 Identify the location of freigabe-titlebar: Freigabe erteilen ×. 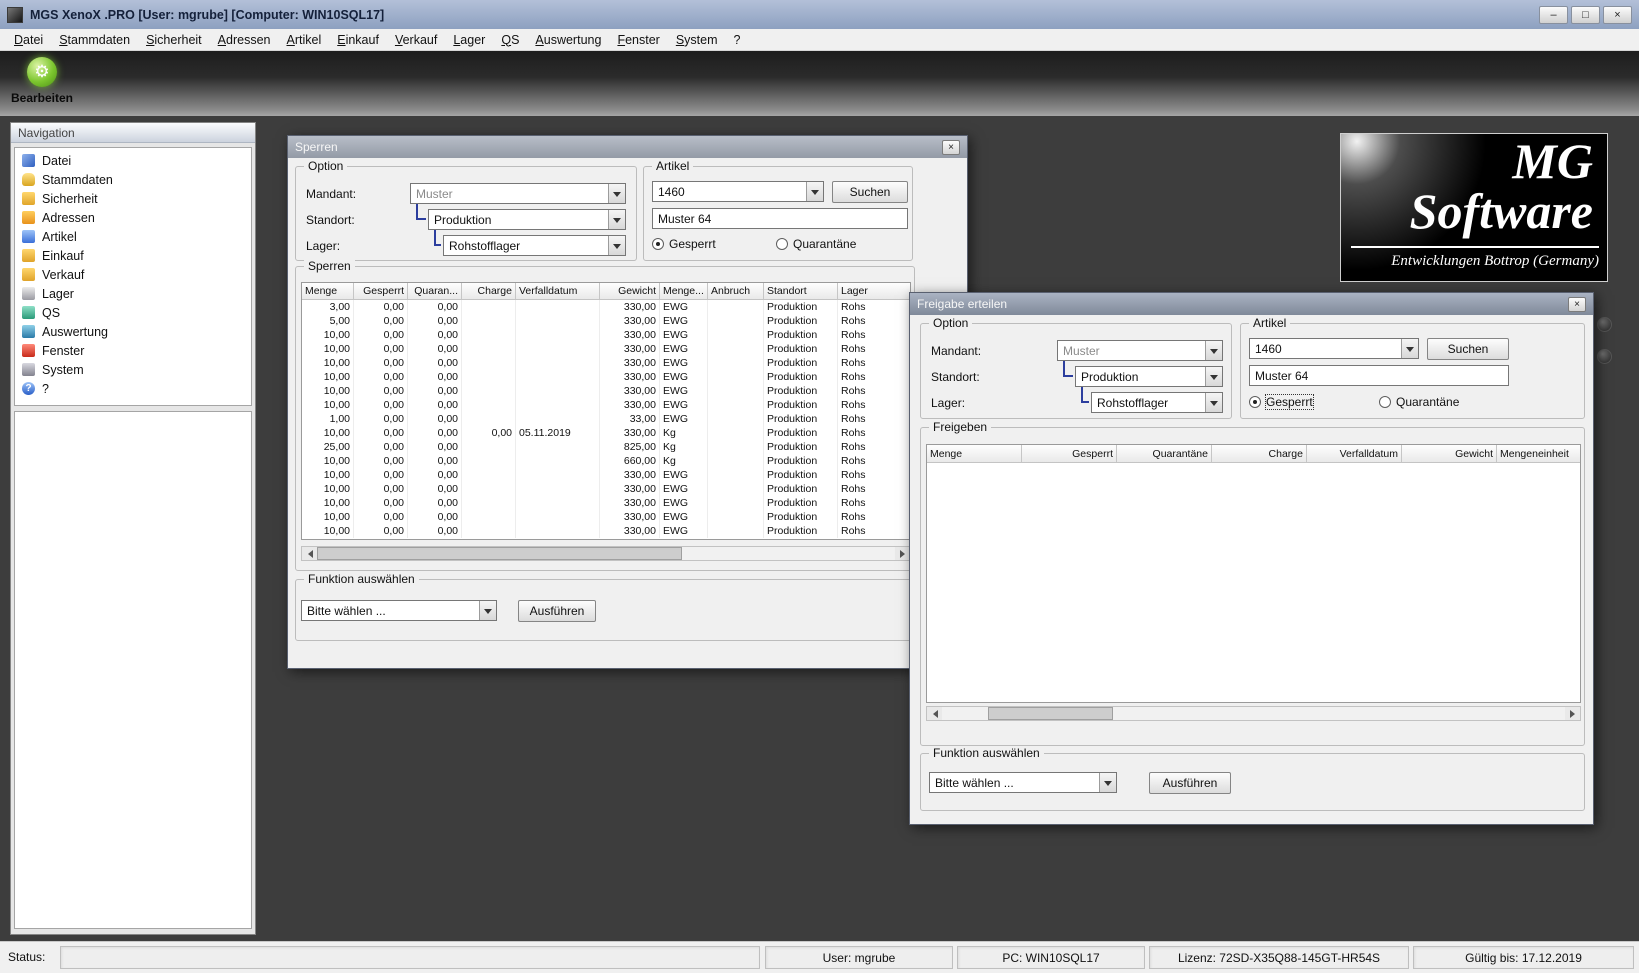
(1251, 304).